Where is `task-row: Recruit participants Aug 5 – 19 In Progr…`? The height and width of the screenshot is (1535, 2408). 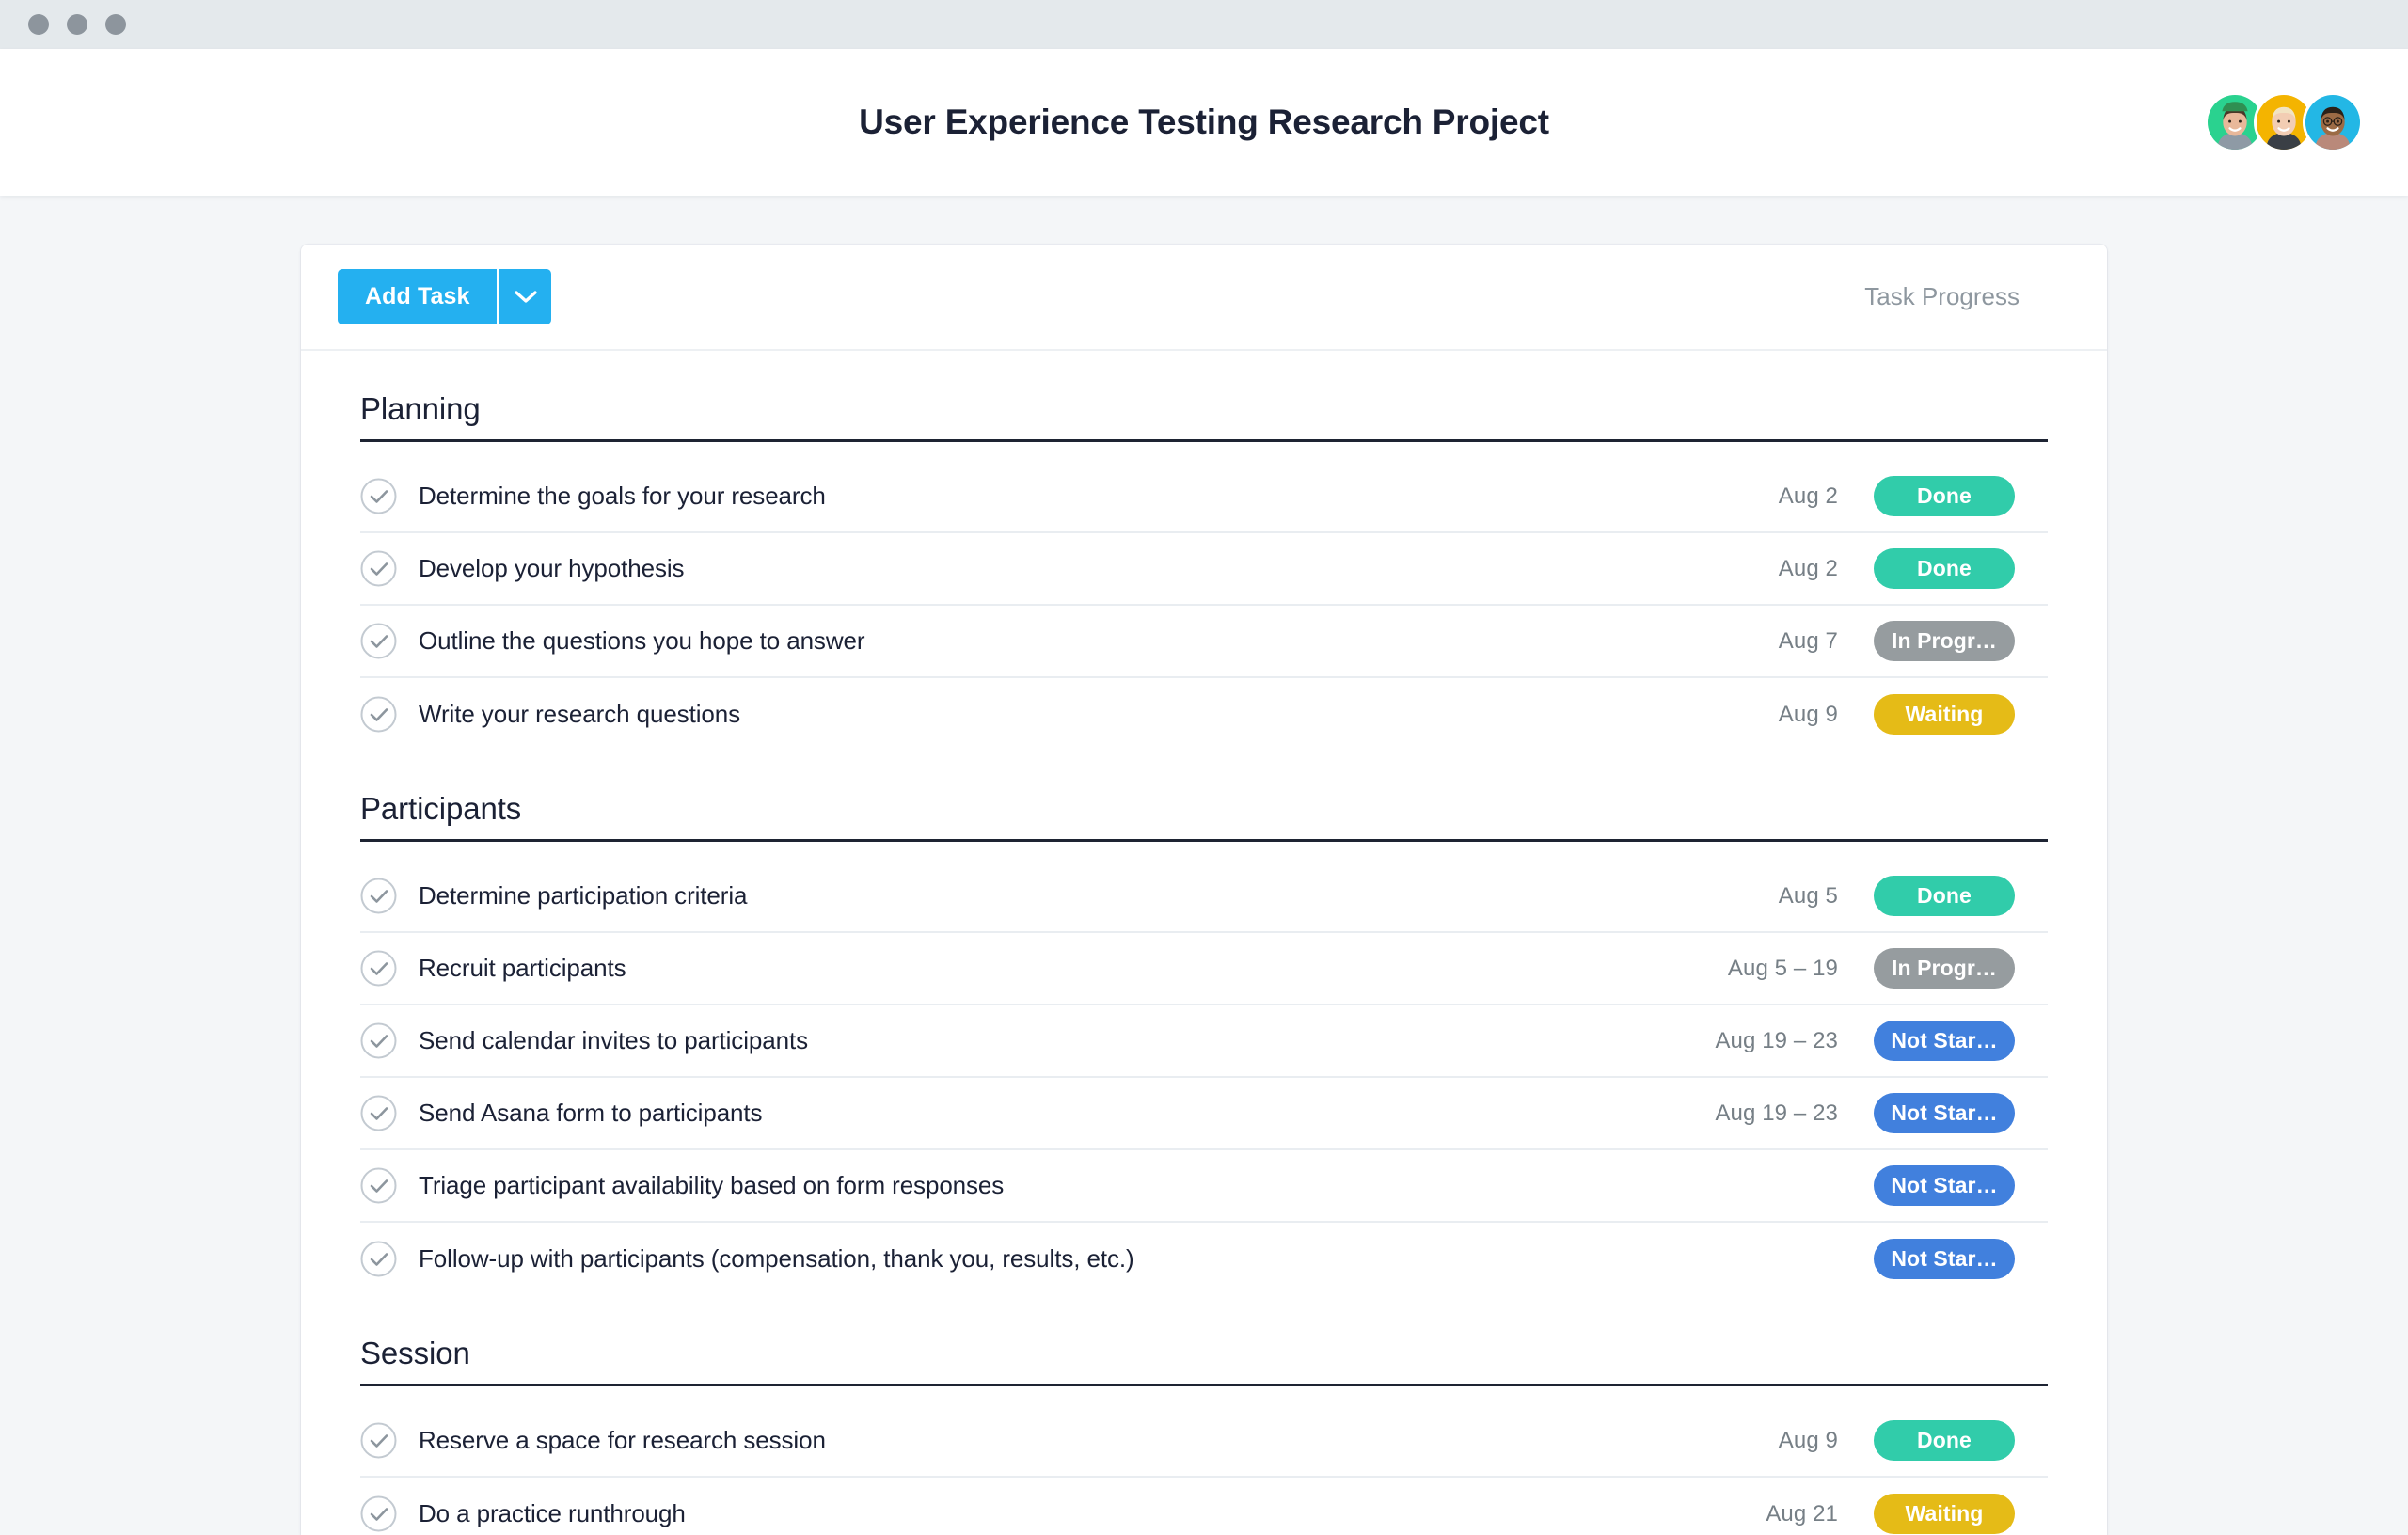
task-row: Recruit participants Aug 5 – 19 In Progr… is located at coordinates (1204, 969).